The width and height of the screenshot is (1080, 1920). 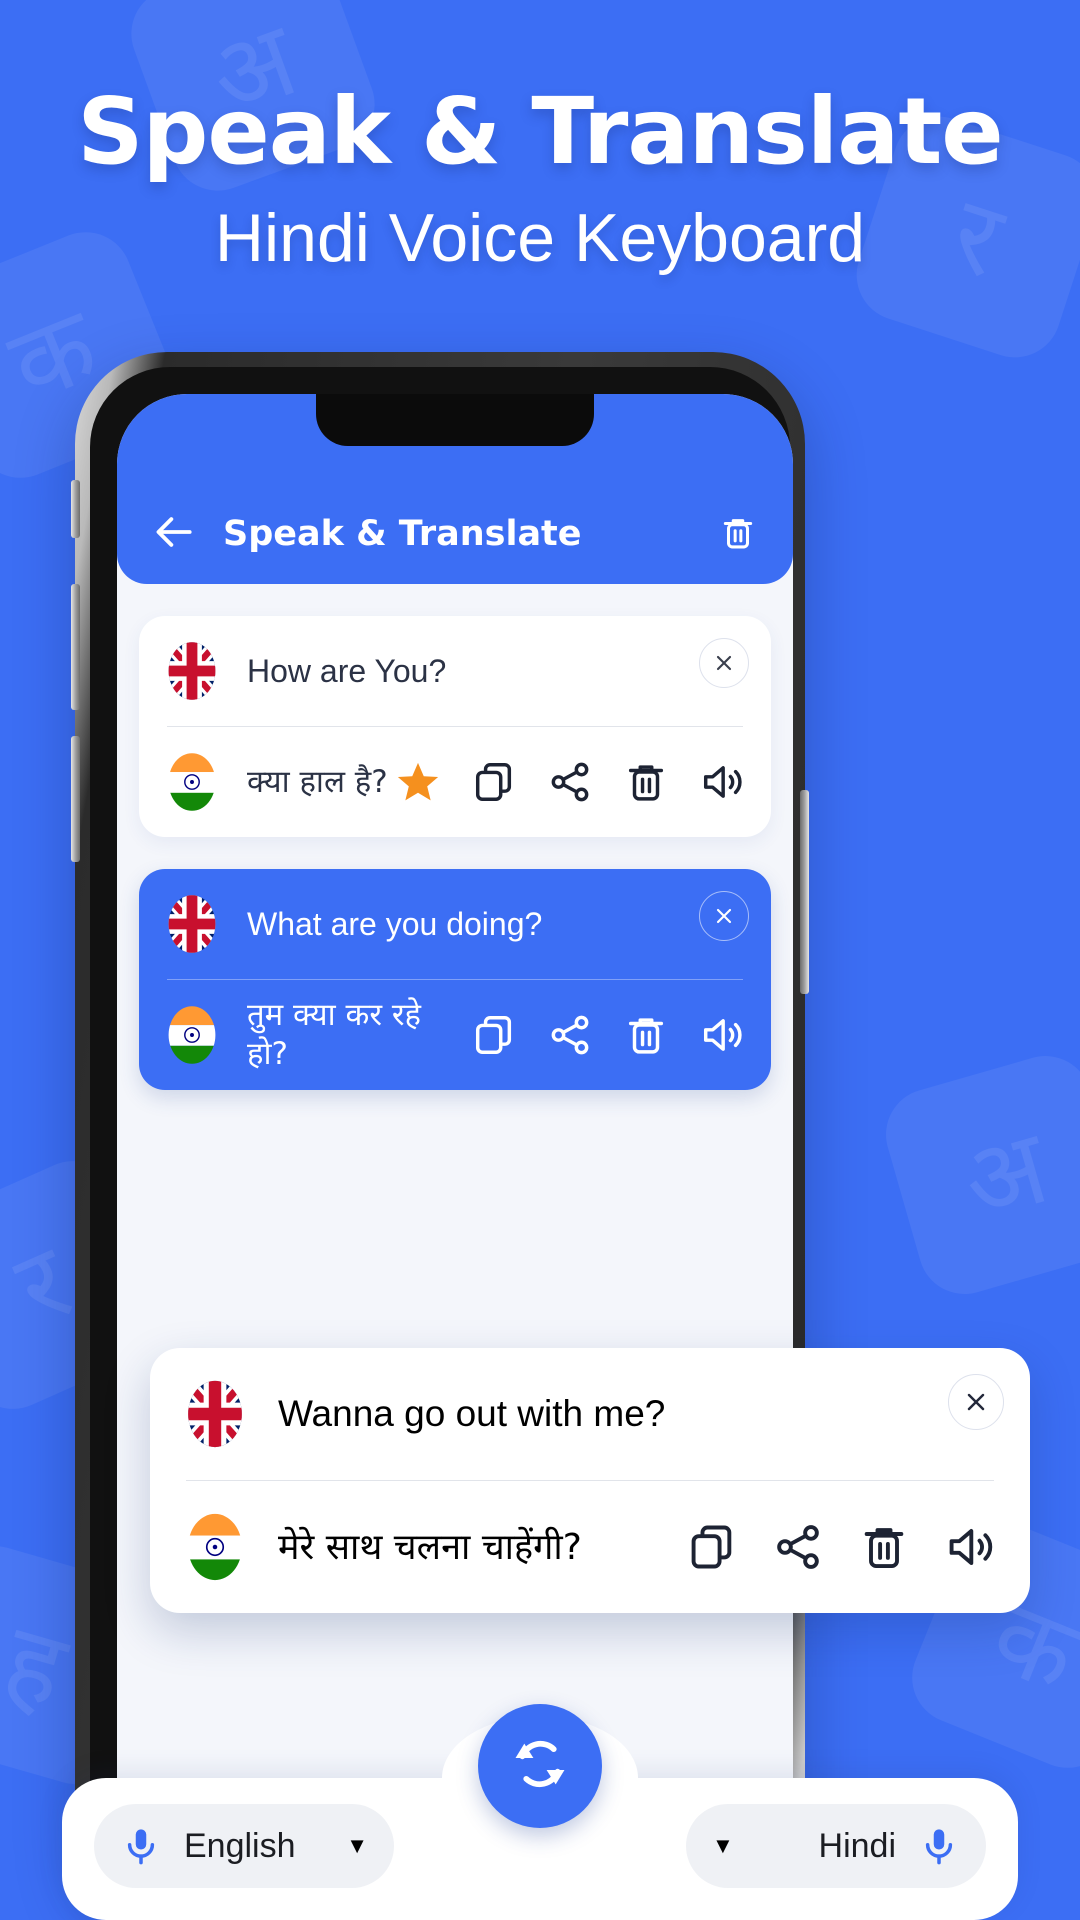 I want to click on swap-languages-icon, so click(x=540, y=1766).